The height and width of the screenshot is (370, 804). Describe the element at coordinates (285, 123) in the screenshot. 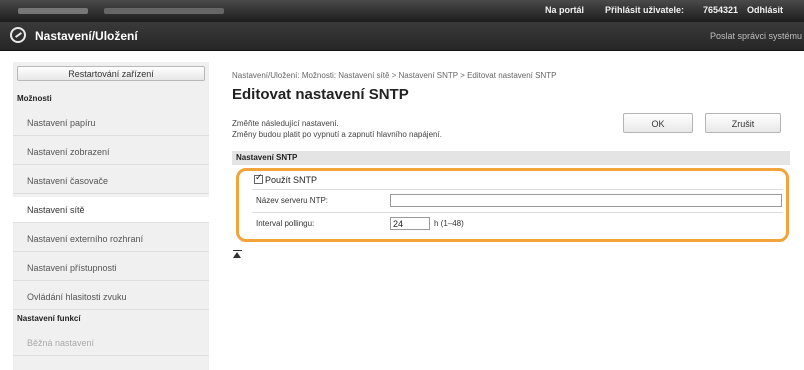

I see `info-line: Změňte následující nastavení.` at that location.